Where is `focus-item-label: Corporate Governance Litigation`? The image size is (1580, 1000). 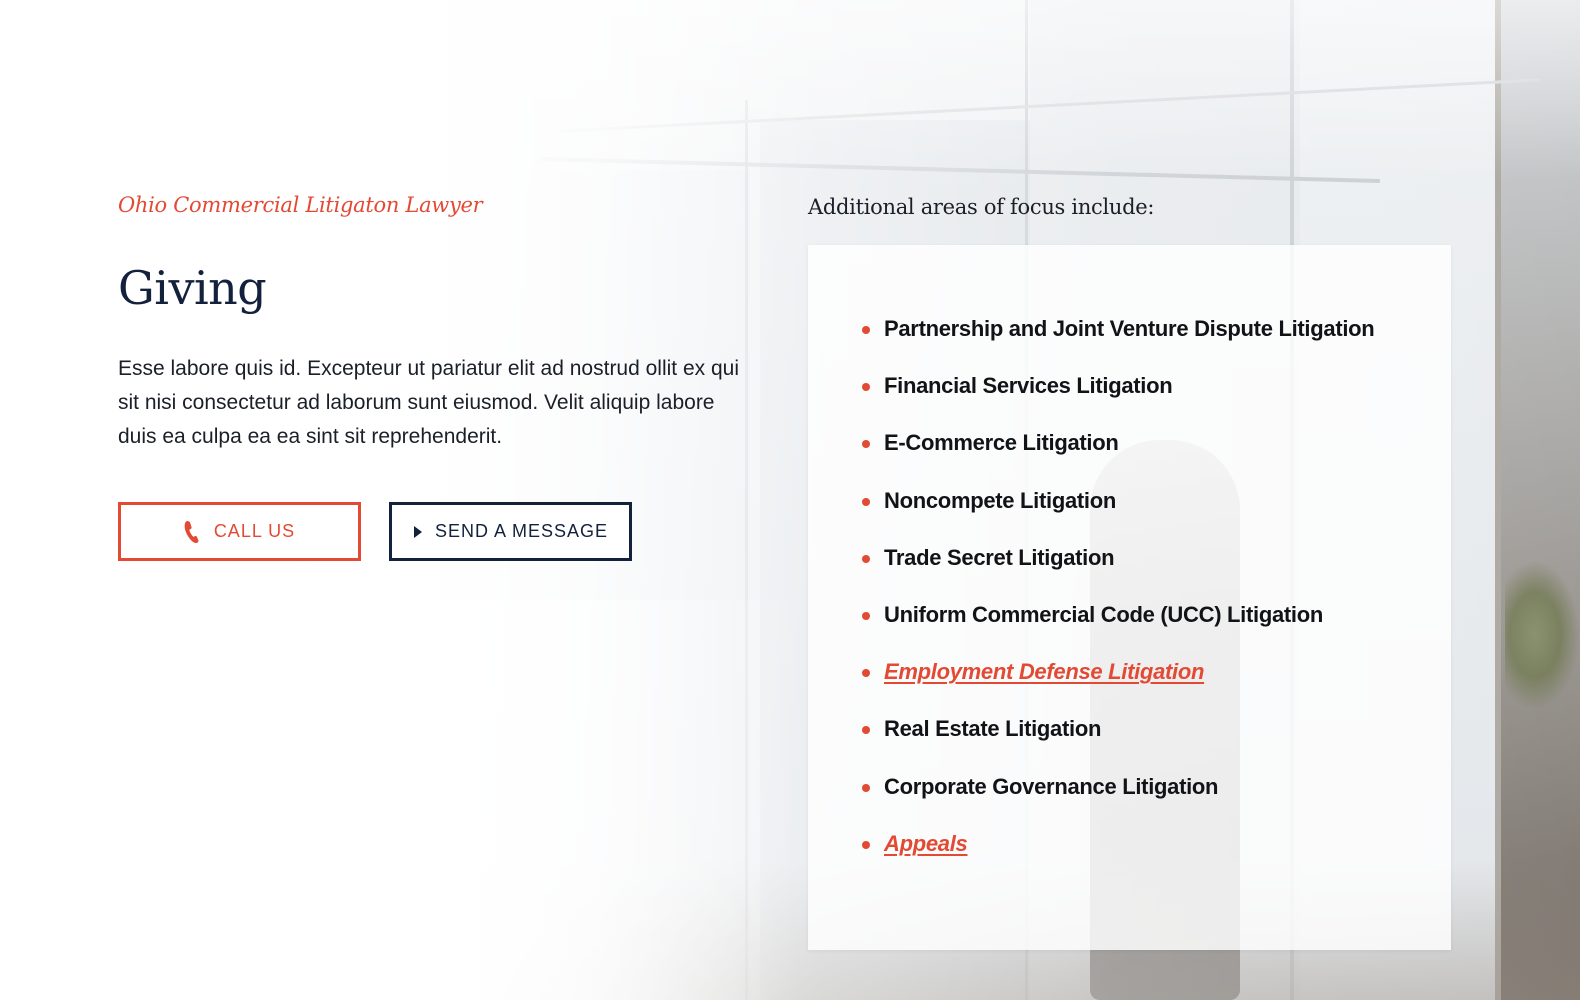 focus-item-label: Corporate Governance Litigation is located at coordinates (1051, 786).